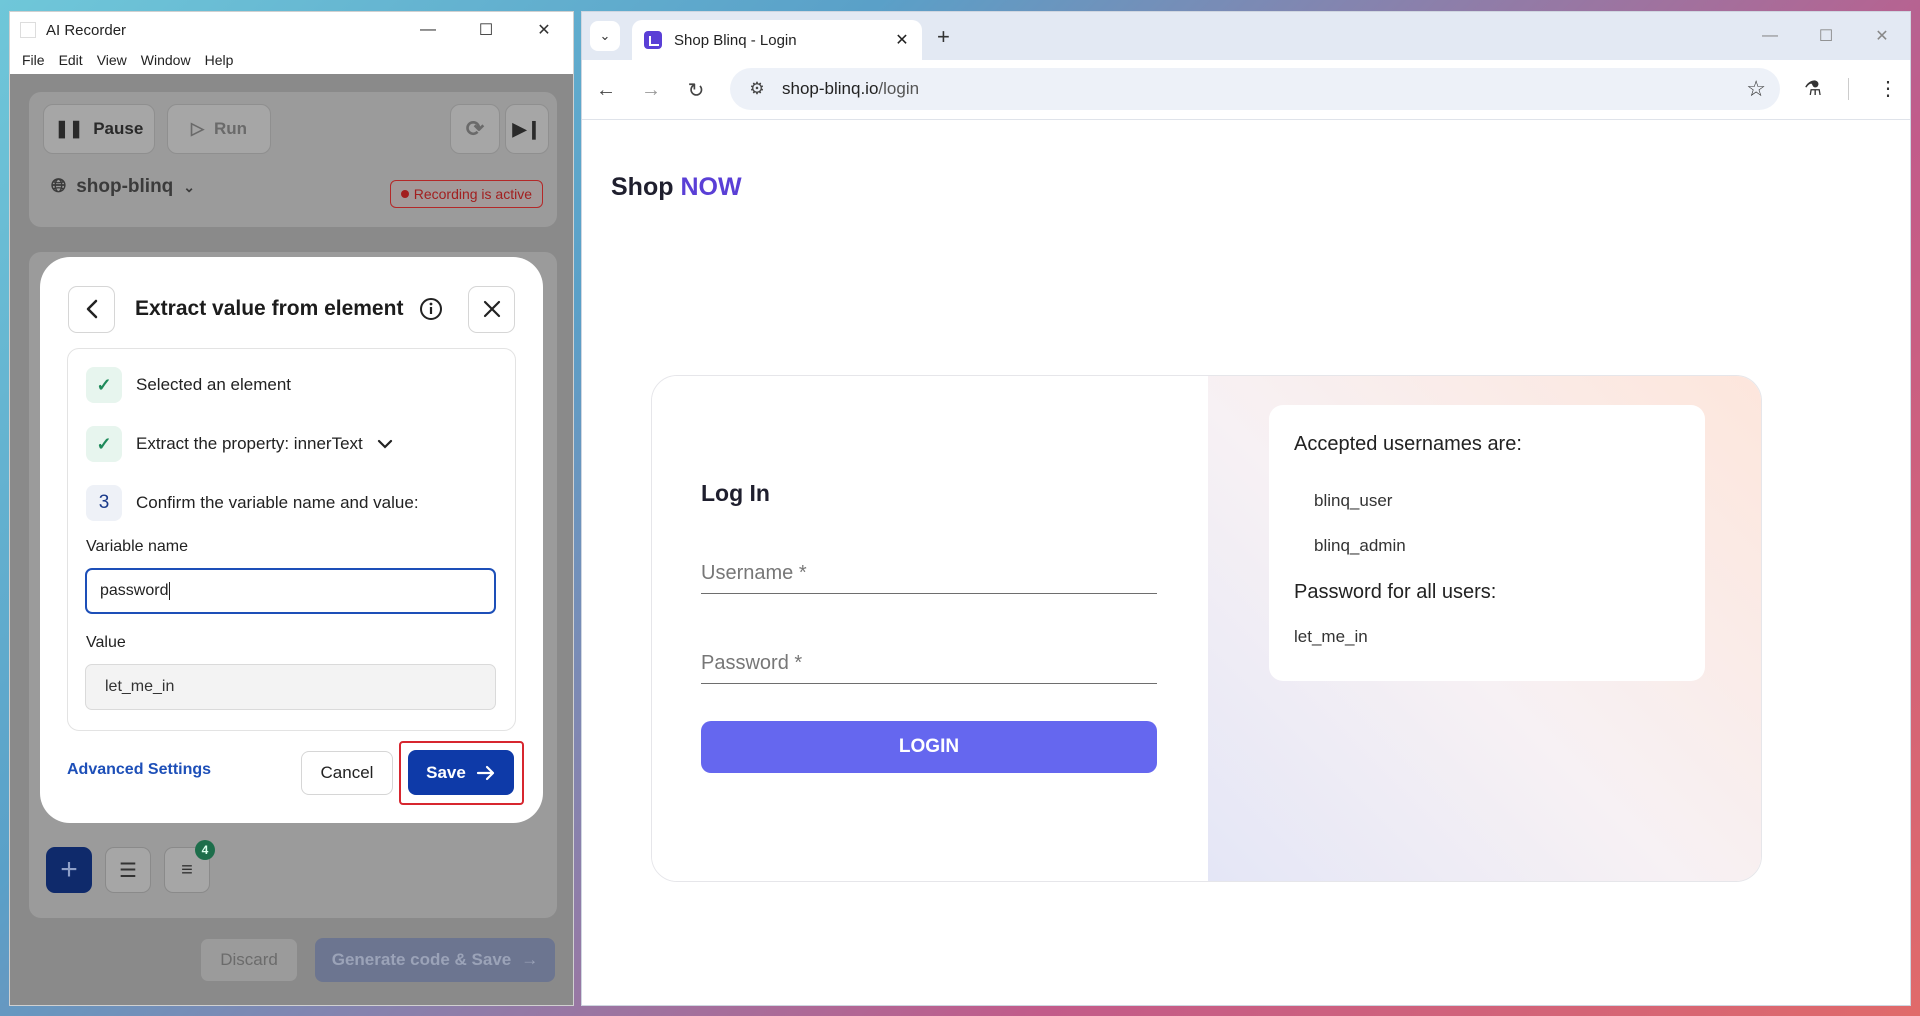  I want to click on menu-window: Window, so click(166, 60).